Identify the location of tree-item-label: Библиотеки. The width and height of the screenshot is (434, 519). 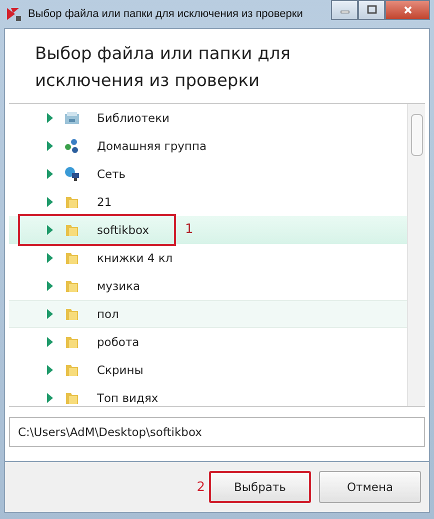
(133, 118).